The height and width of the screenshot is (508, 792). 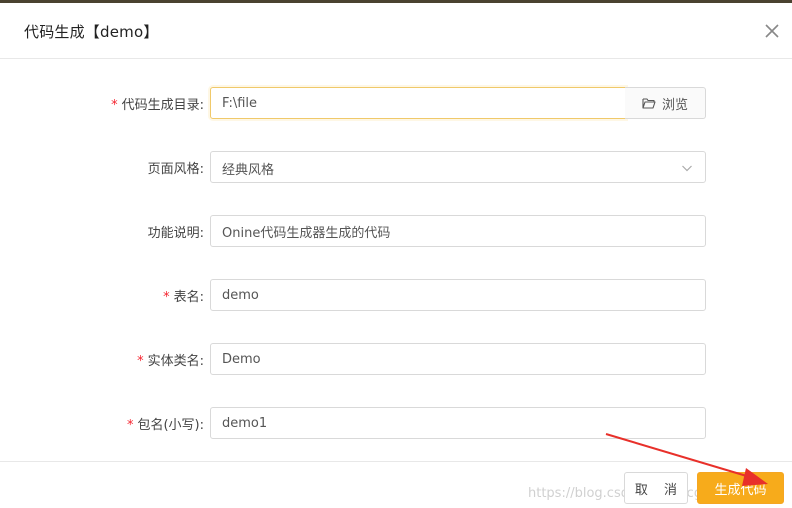 I want to click on style-label: 页面风格:, so click(x=175, y=169).